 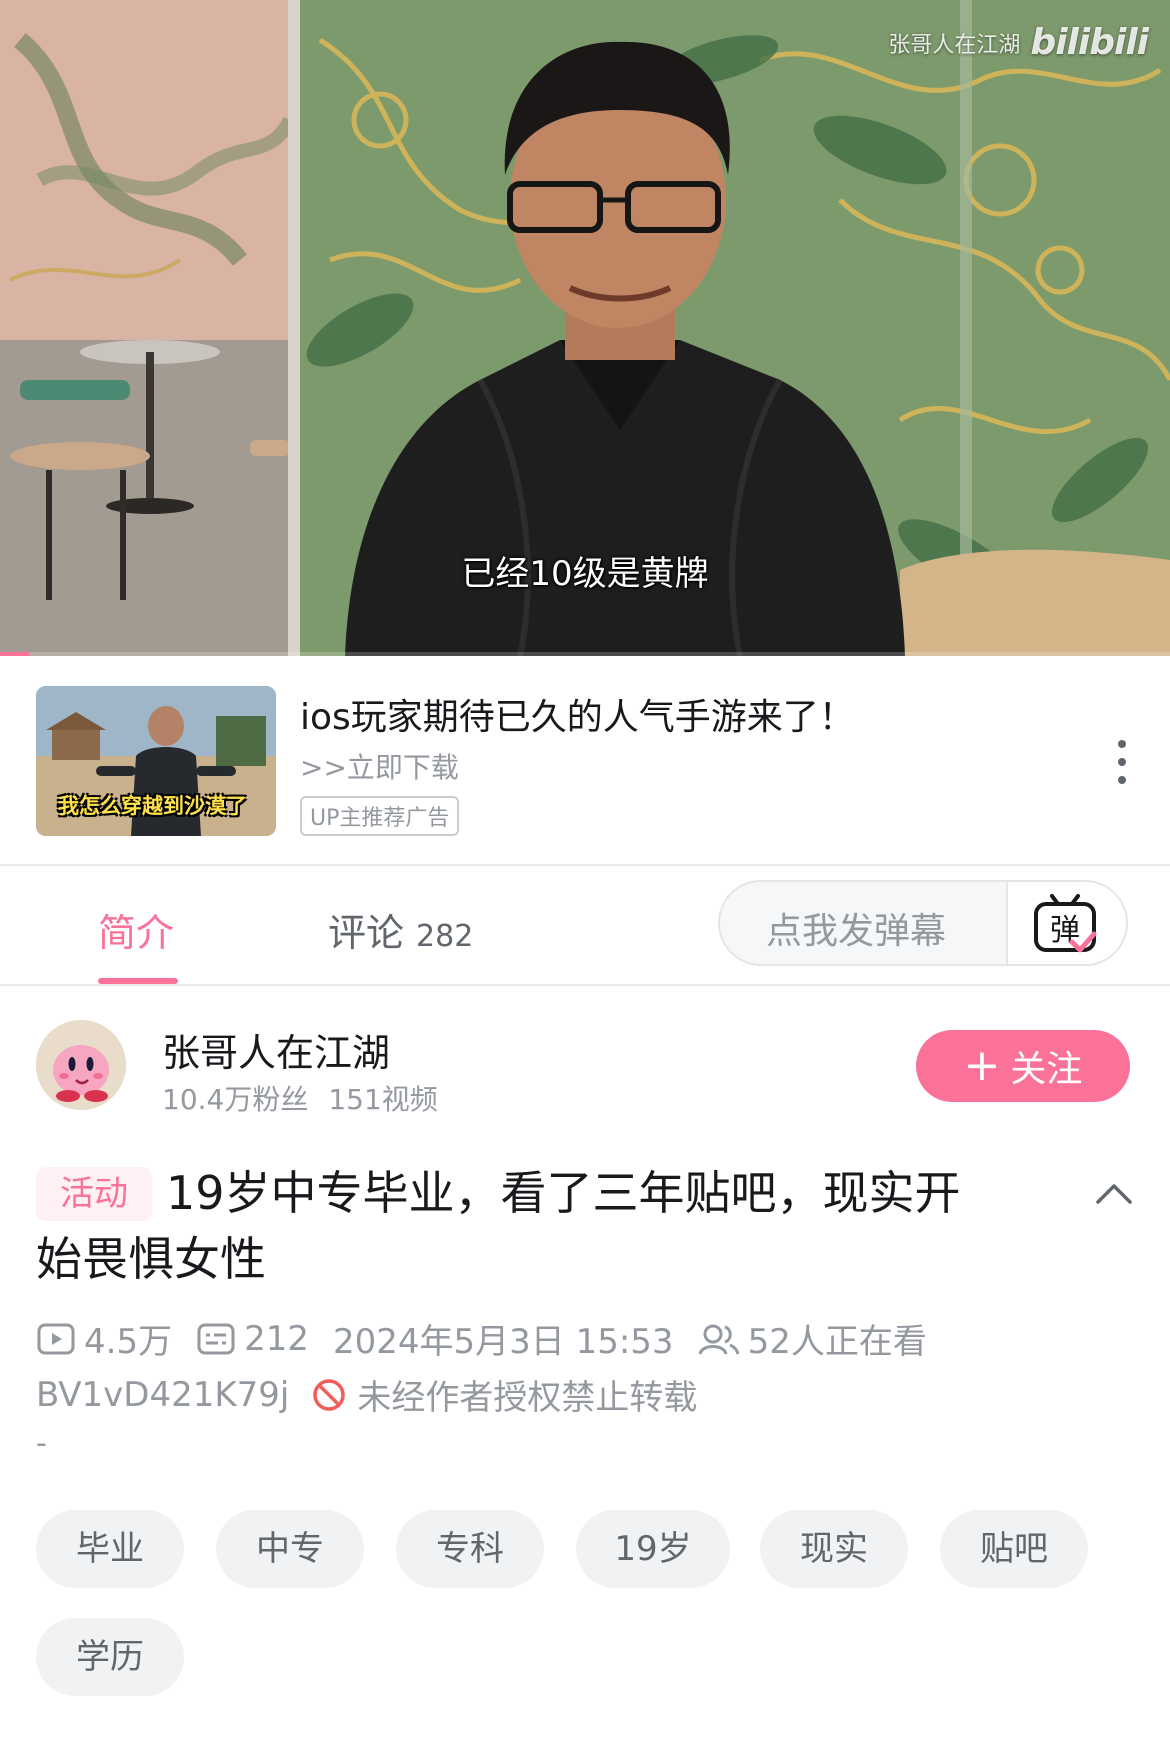 What do you see at coordinates (834, 1549) in the screenshot?
I see `tag-chip: 现实` at bounding box center [834, 1549].